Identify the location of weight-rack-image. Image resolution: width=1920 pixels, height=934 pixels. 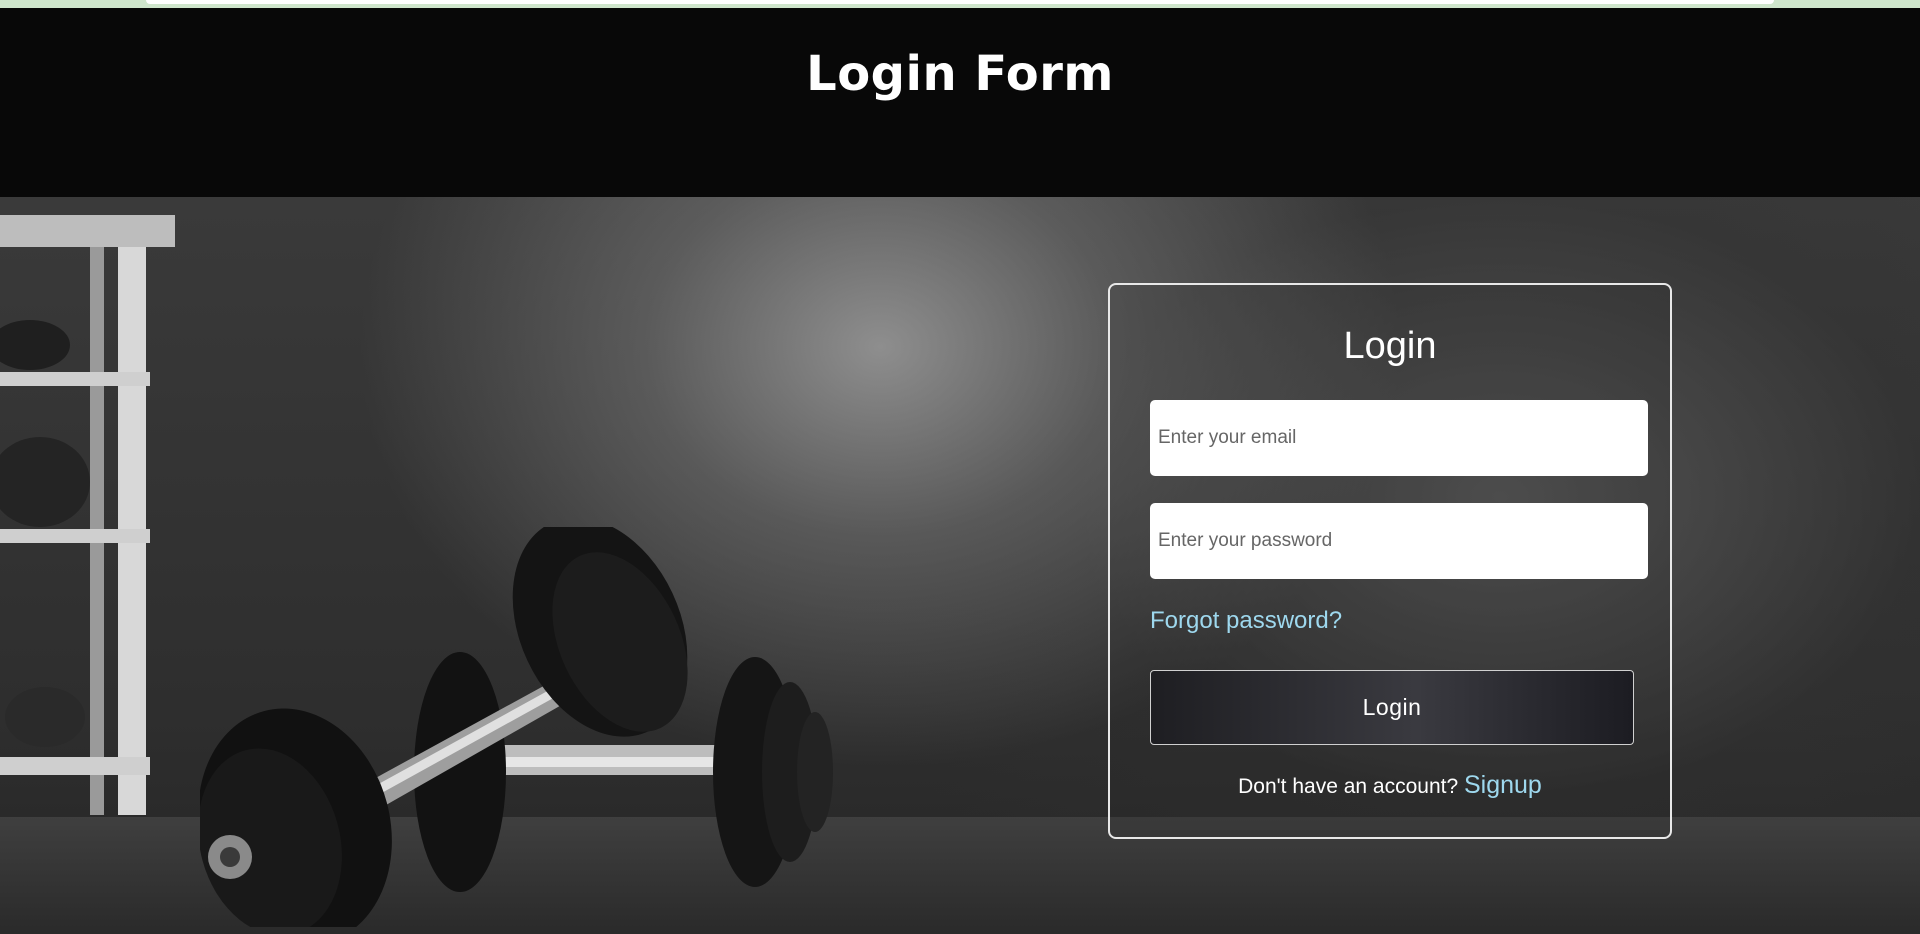
(87, 515).